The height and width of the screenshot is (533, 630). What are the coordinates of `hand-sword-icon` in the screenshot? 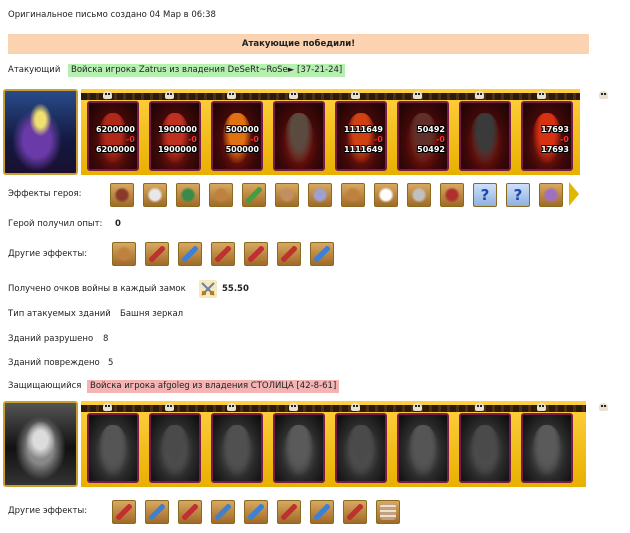 It's located at (287, 195).